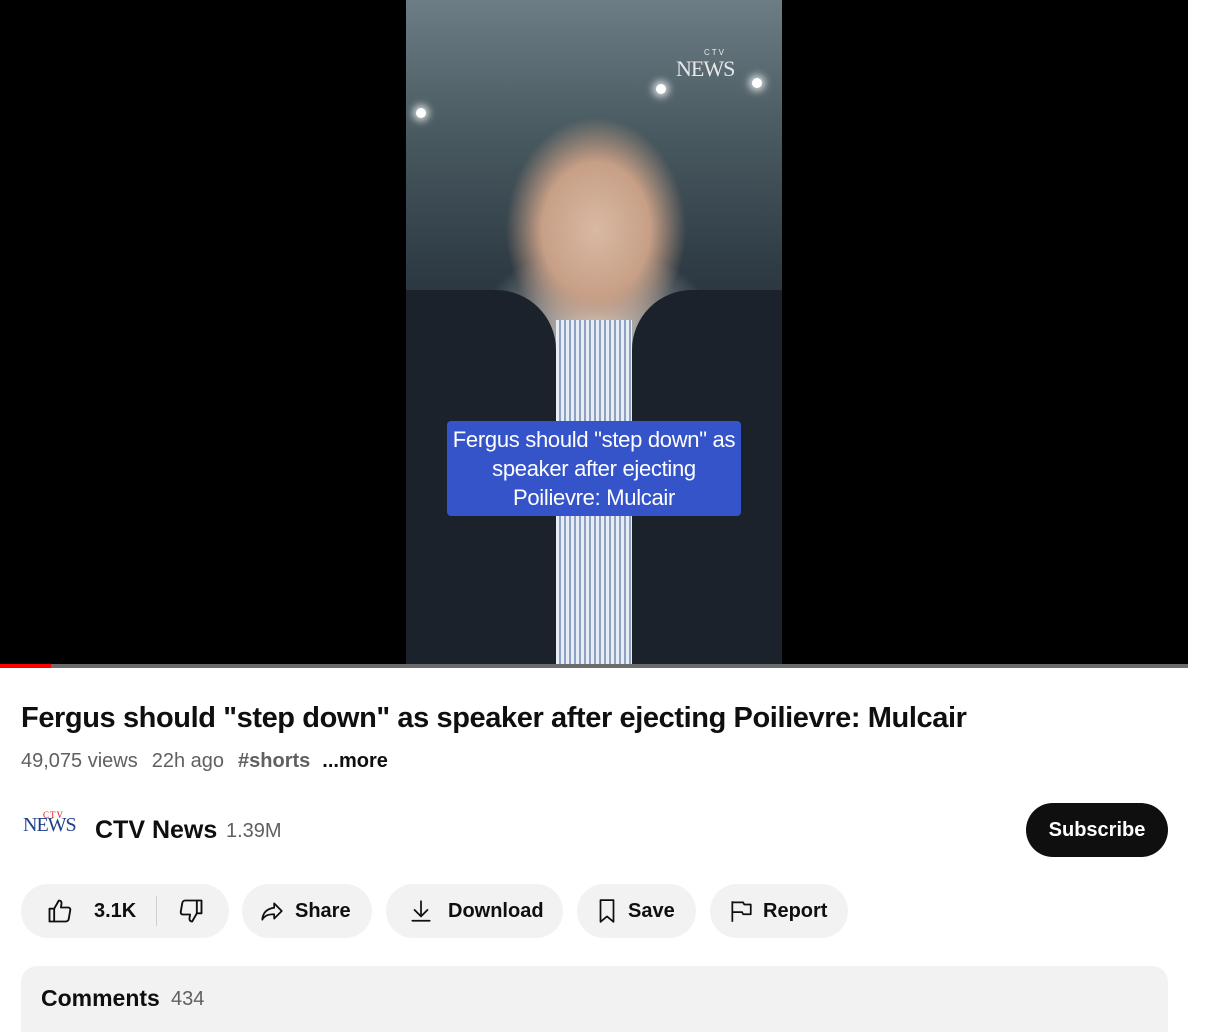  I want to click on like-button: 3.1K, so click(78, 911).